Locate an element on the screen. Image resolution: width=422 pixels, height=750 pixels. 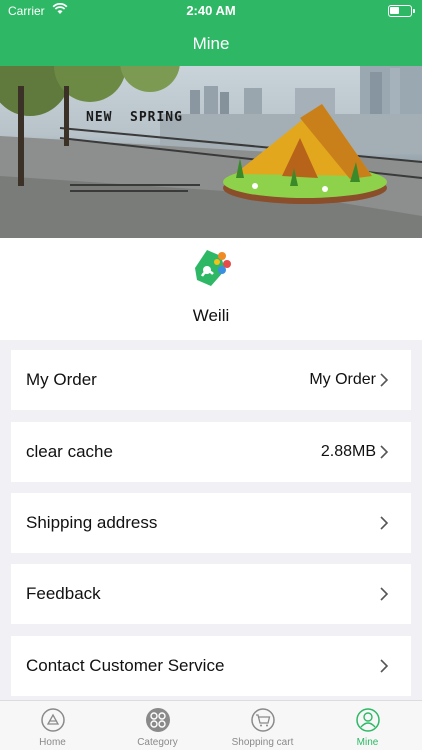
tab-label: Home is located at coordinates (52, 742).